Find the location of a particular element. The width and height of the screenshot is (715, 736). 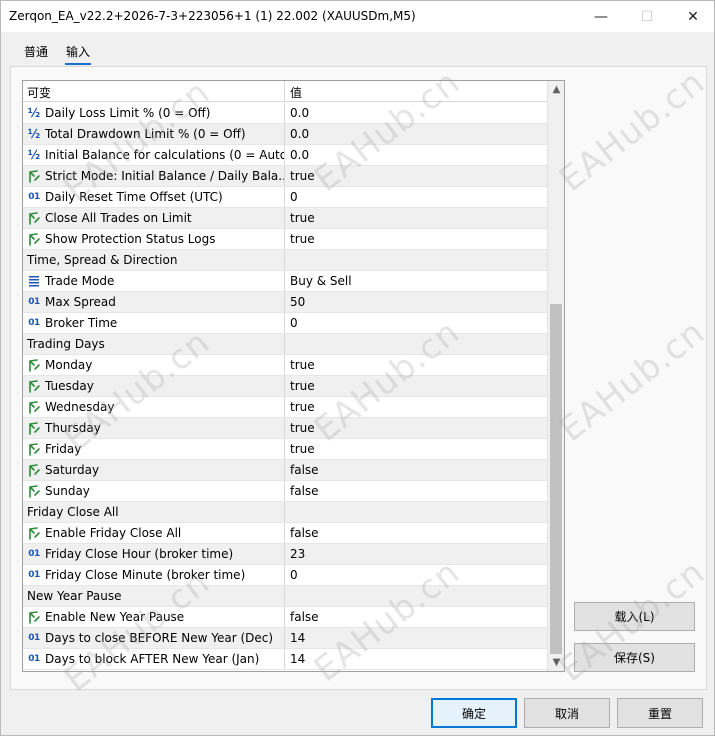

table-row: Sunday false is located at coordinates (285, 491).